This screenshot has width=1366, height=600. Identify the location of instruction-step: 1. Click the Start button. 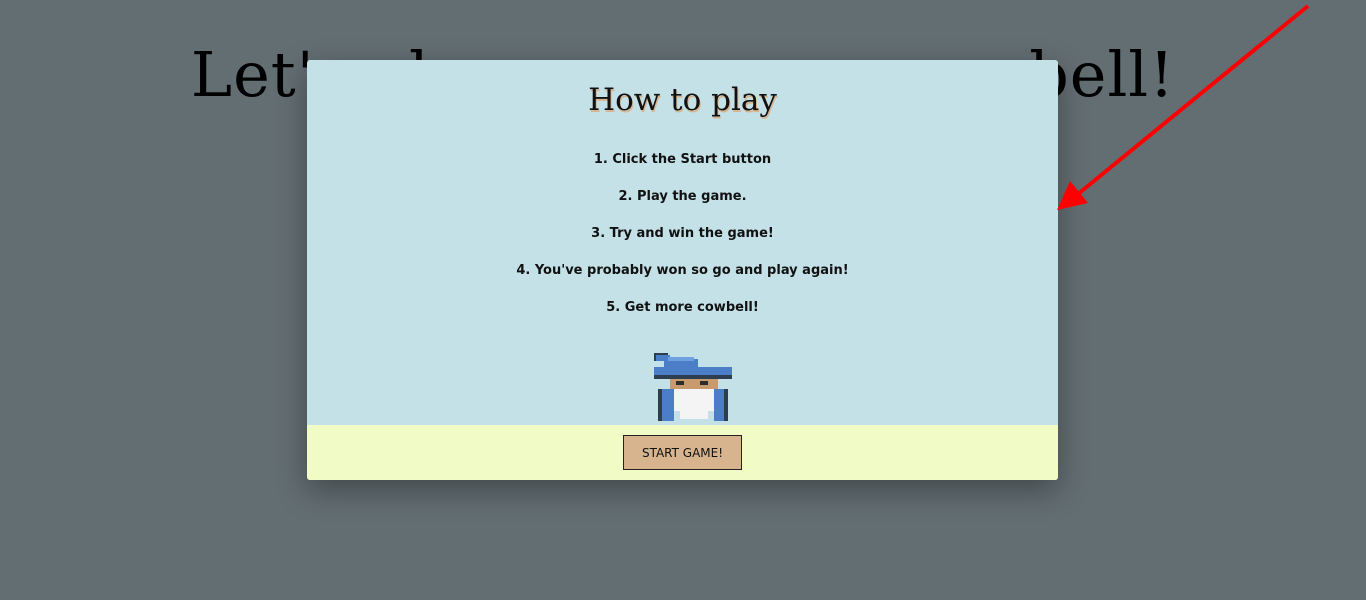
(682, 159).